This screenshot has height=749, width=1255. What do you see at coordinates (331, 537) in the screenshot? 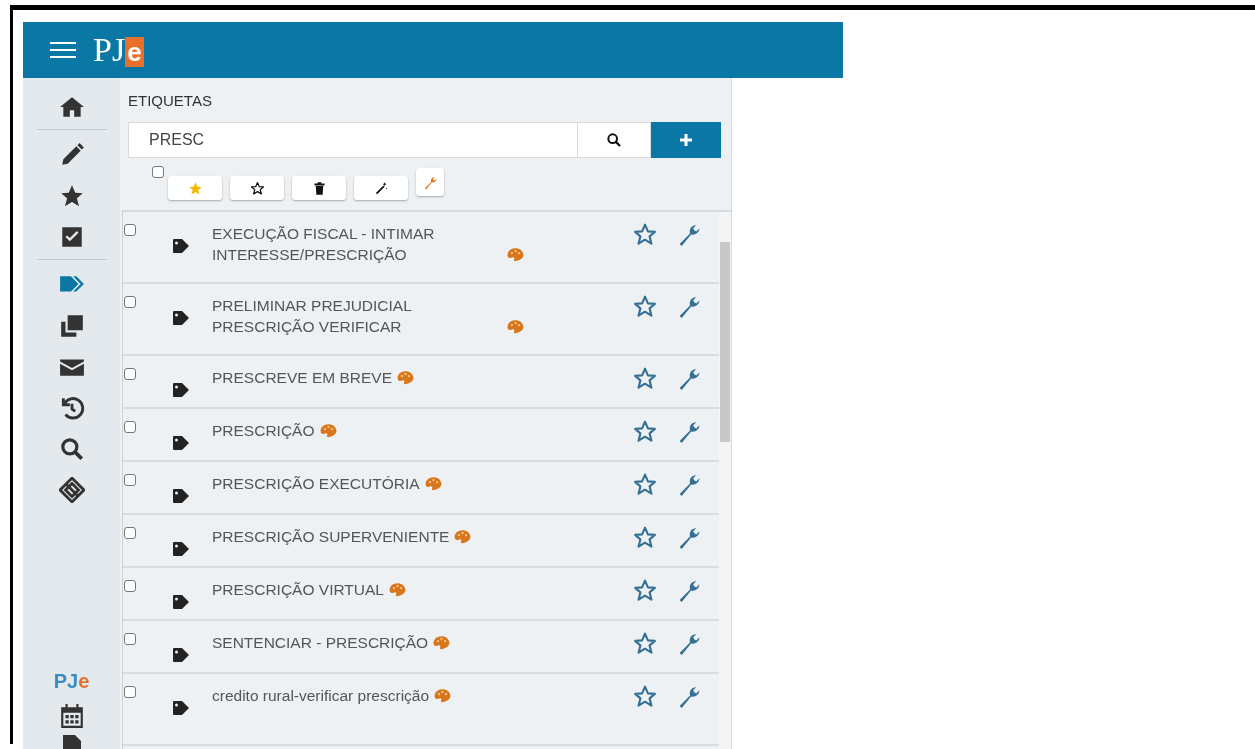
I see `tag-label: PRESCRIÇÃO SUPERVENIENTE` at bounding box center [331, 537].